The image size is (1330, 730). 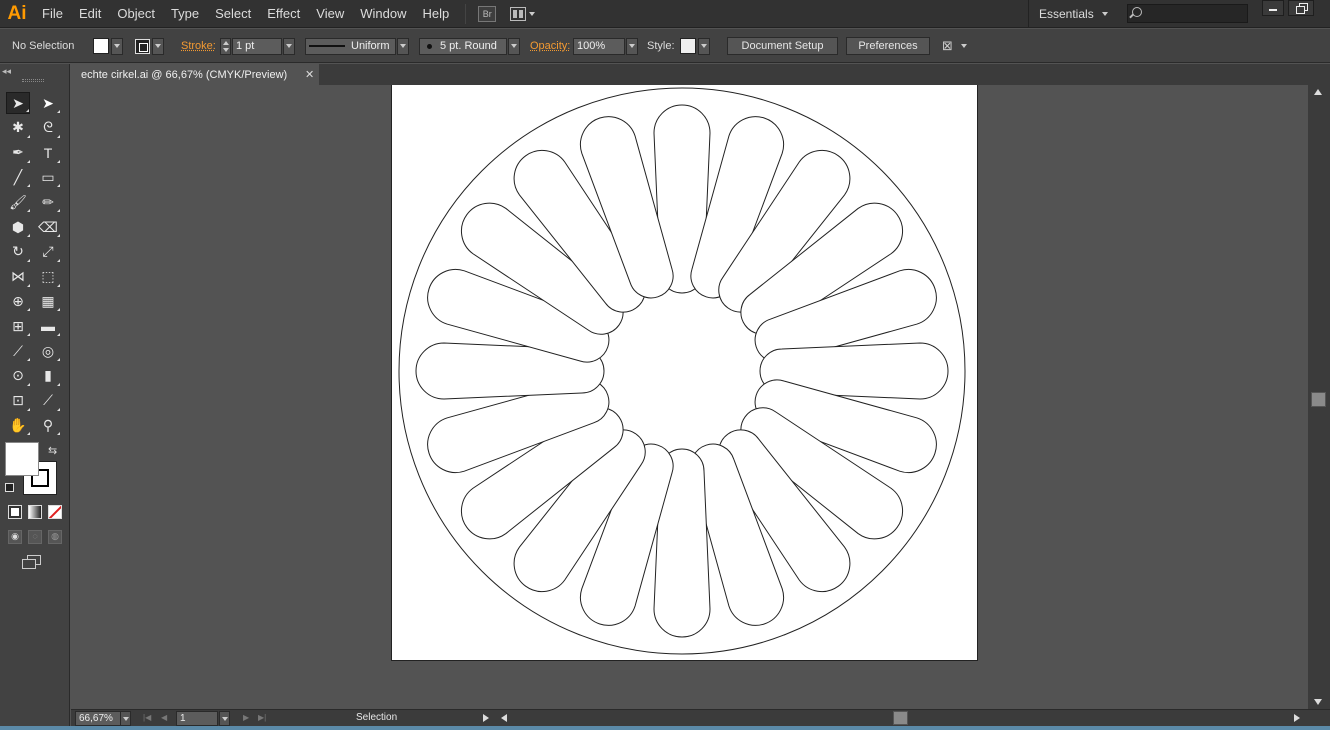 I want to click on line-segment-tool: ╱, so click(x=18, y=177).